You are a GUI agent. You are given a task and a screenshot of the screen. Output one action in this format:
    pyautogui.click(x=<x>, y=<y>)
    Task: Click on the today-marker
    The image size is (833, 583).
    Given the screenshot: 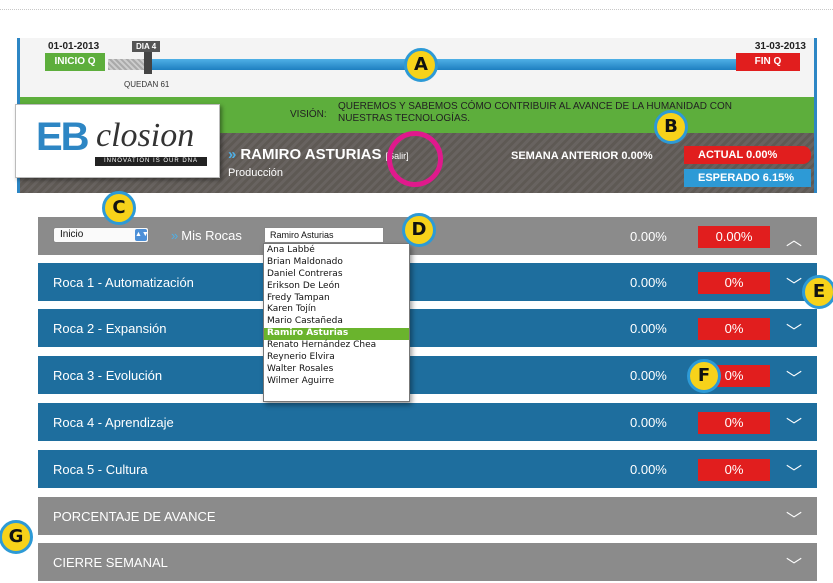 What is the action you would take?
    pyautogui.click(x=148, y=63)
    